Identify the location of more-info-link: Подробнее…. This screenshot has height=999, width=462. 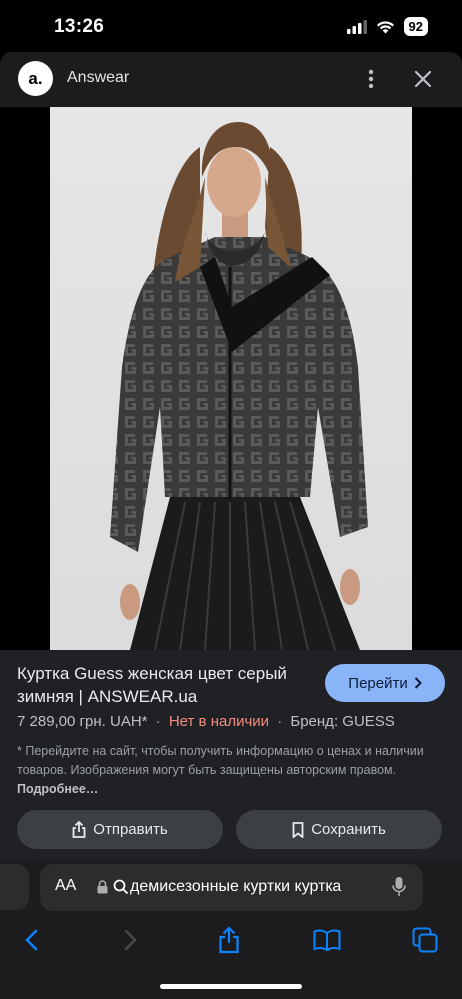
(57, 789).